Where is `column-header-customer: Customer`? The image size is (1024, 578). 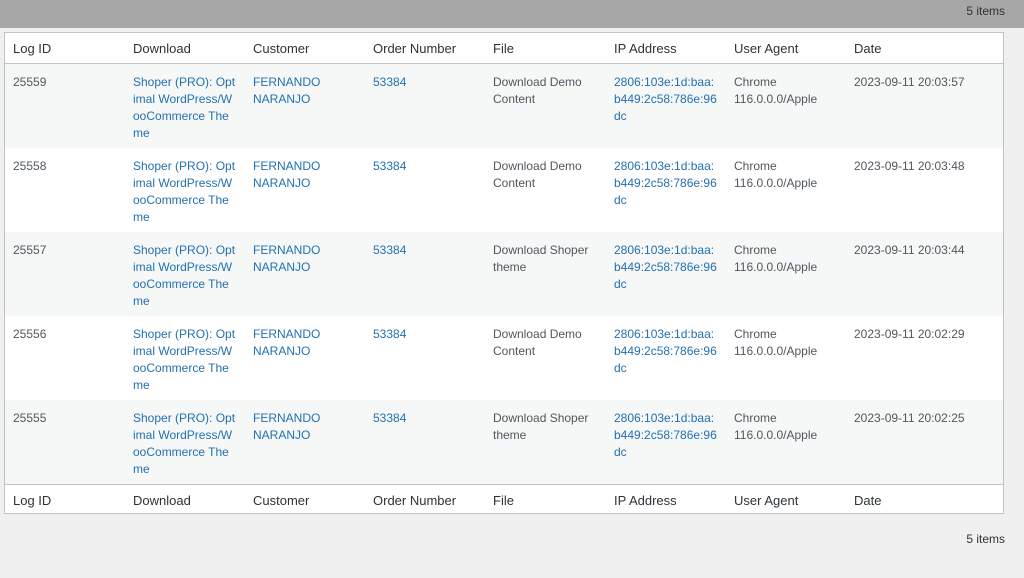 column-header-customer: Customer is located at coordinates (305, 48).